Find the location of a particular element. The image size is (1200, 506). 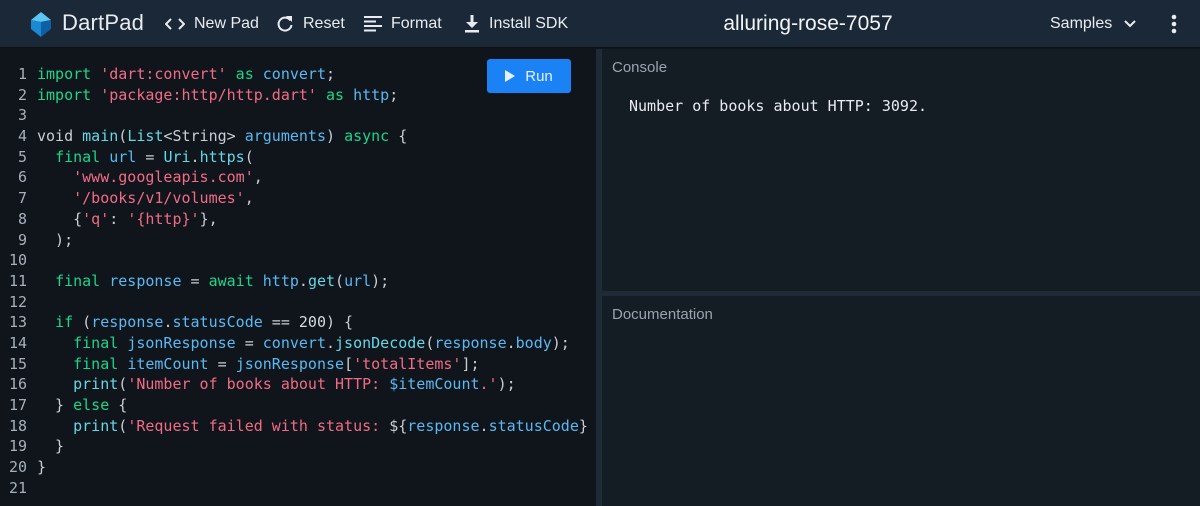

console-title: Console is located at coordinates (640, 67).